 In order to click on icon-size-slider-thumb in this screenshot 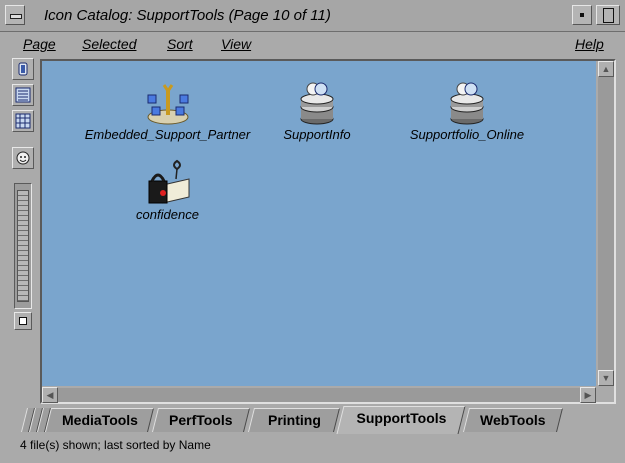, I will do `click(23, 246)`.